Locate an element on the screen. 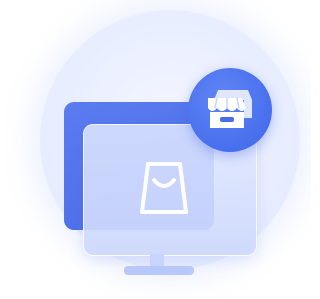 This screenshot has height=299, width=320. store-badge is located at coordinates (230, 110).